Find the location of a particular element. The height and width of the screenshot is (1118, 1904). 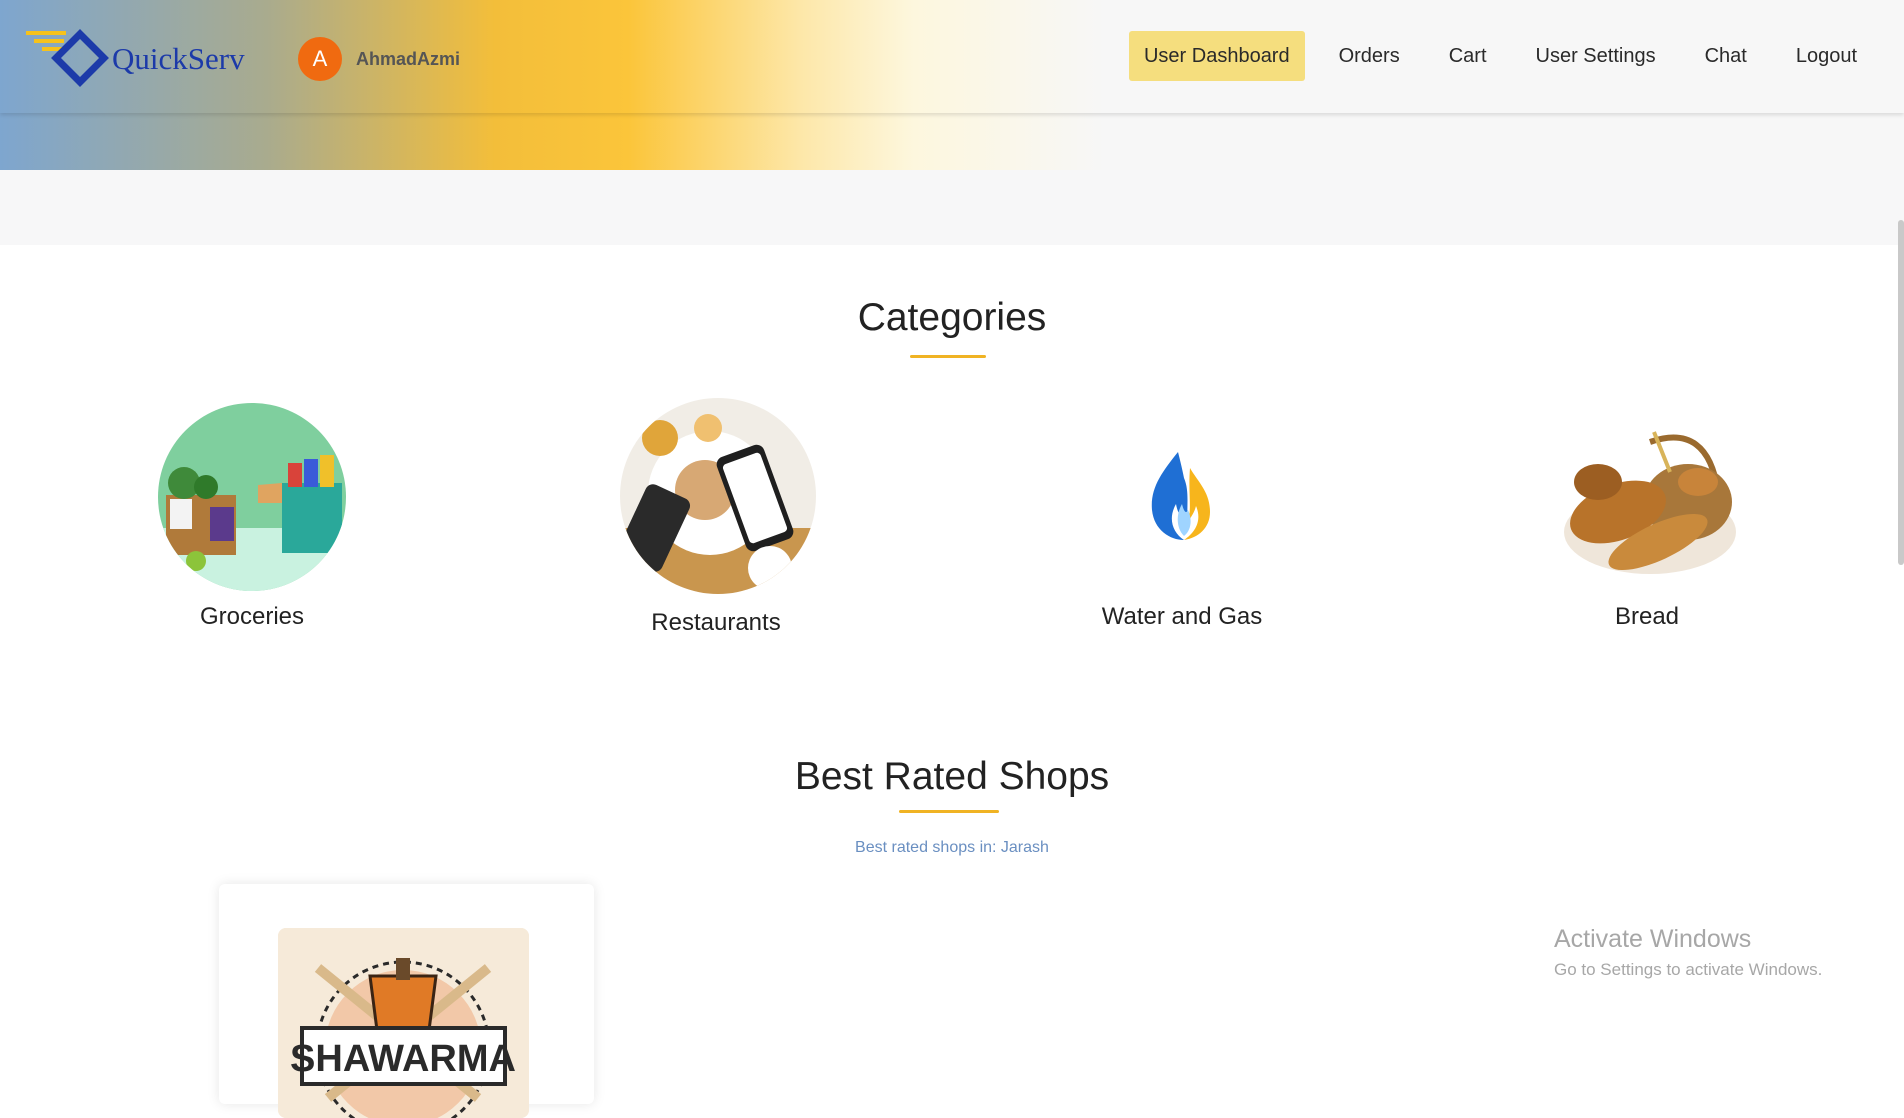

category-label-restaurants: Restaurants is located at coordinates (715, 623).